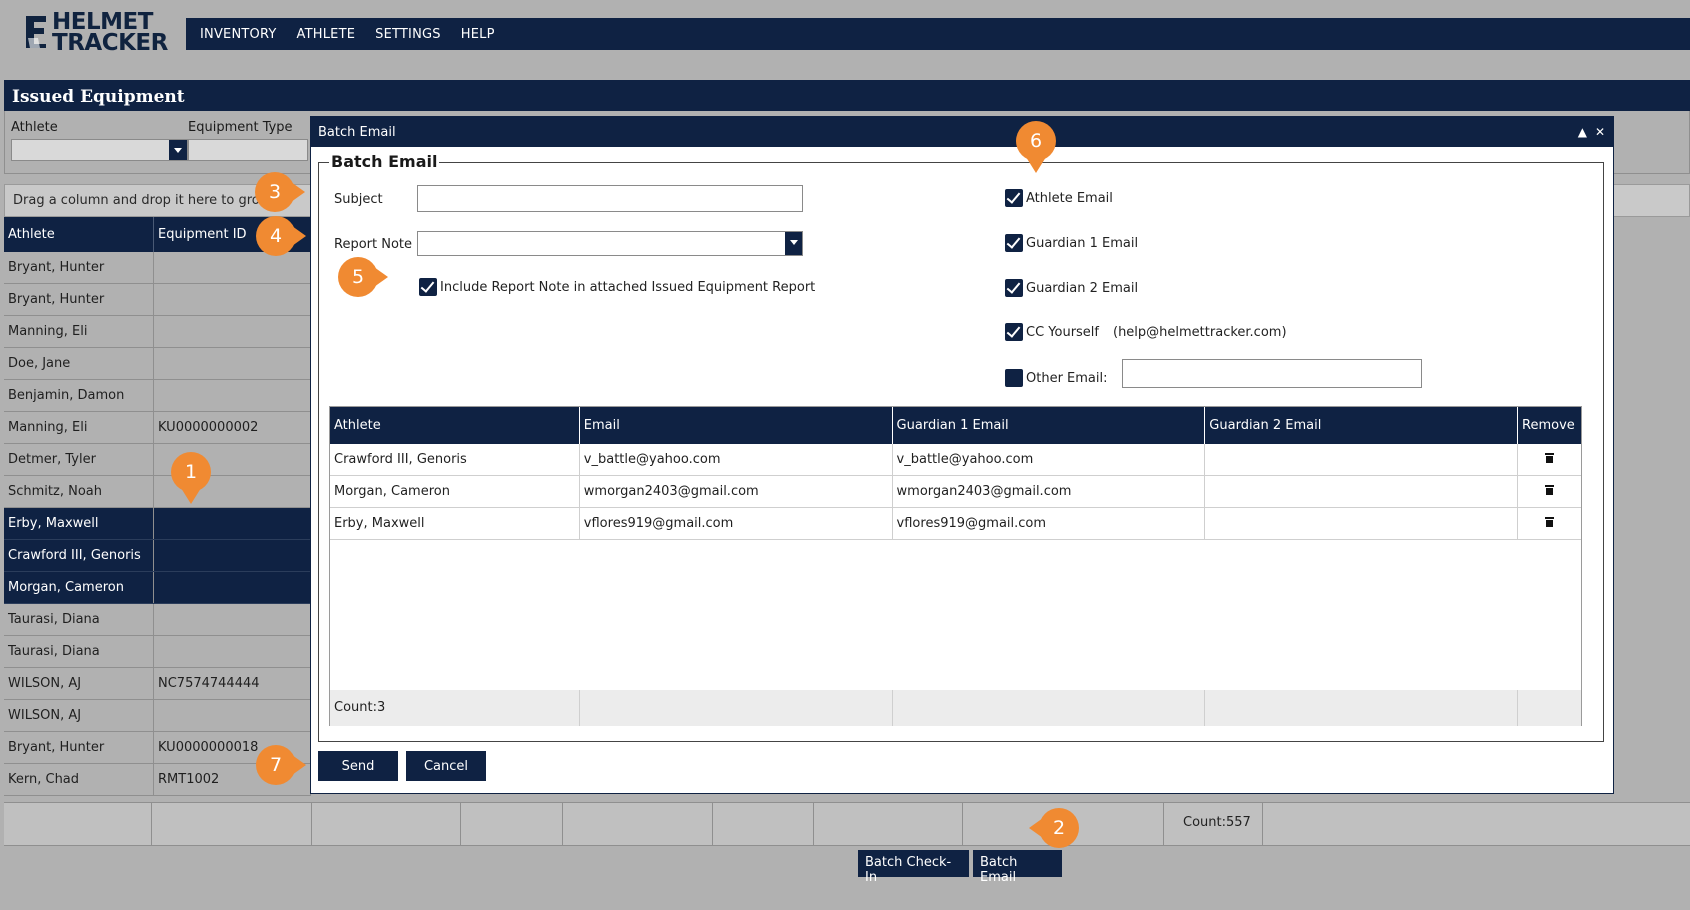 This screenshot has height=910, width=1690. I want to click on helmet-tracker-logo: HELMET TRACKER, so click(96, 33).